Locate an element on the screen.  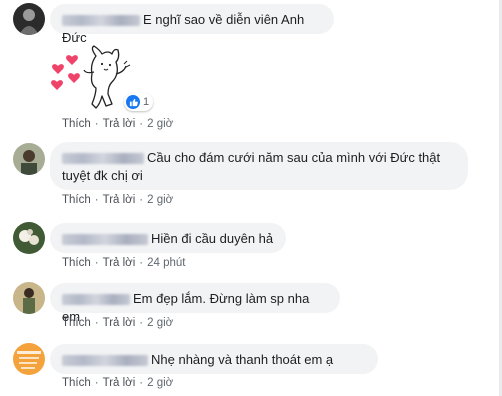
comment-bubble: E nghĩ sao về diễn viên Anh Đức is located at coordinates (192, 24).